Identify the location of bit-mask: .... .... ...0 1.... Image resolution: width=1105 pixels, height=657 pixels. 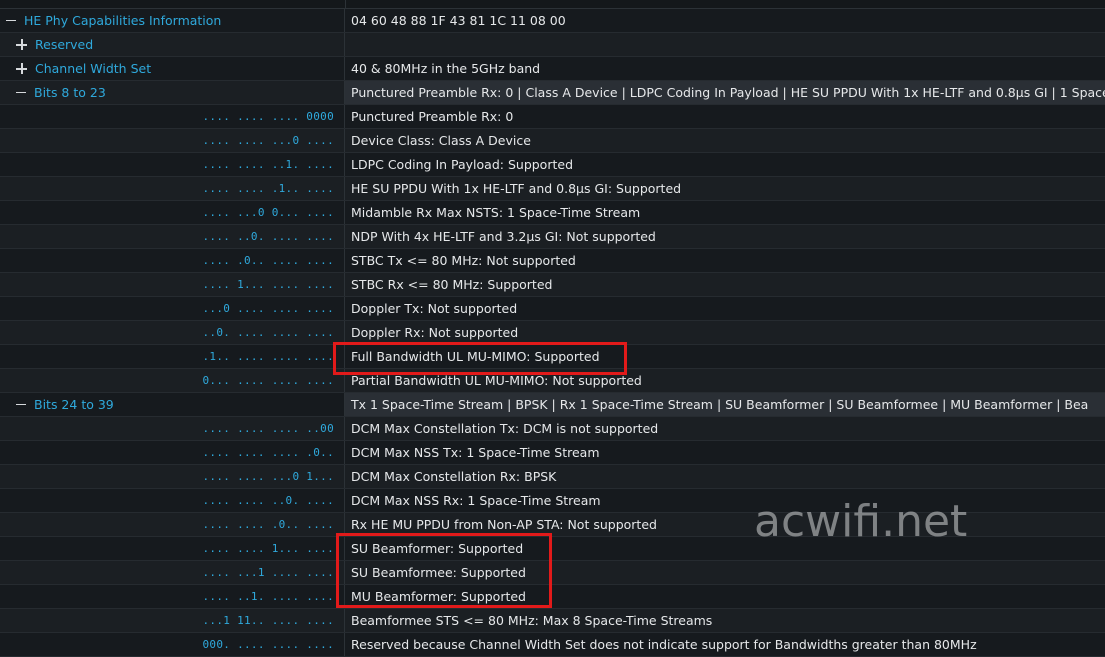
(268, 476).